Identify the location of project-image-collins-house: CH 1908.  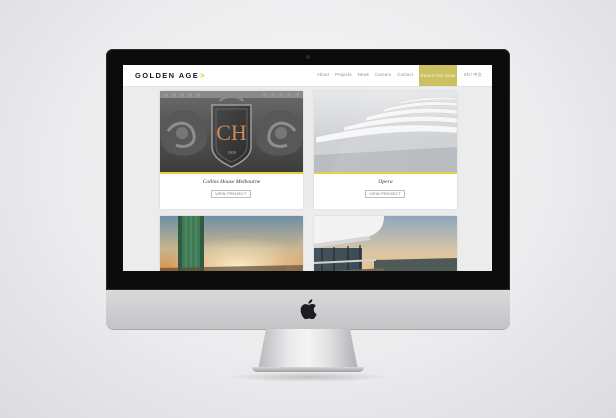
(231, 131).